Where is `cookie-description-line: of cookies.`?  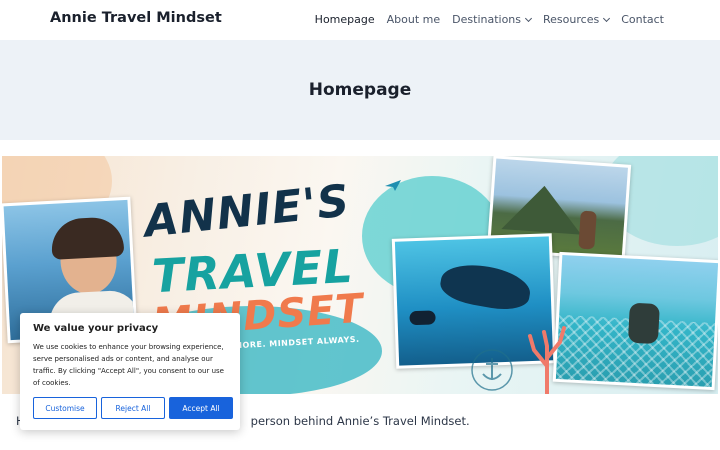 cookie-description-line: of cookies. is located at coordinates (52, 383).